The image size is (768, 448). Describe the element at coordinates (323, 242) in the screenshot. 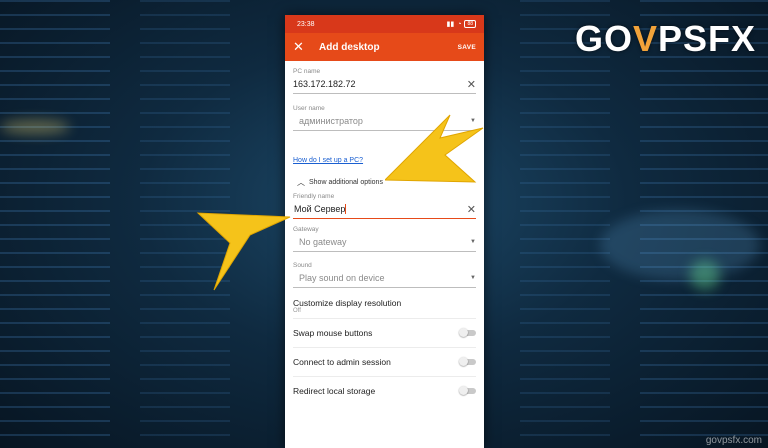

I see `gateway-value: No gateway` at that location.